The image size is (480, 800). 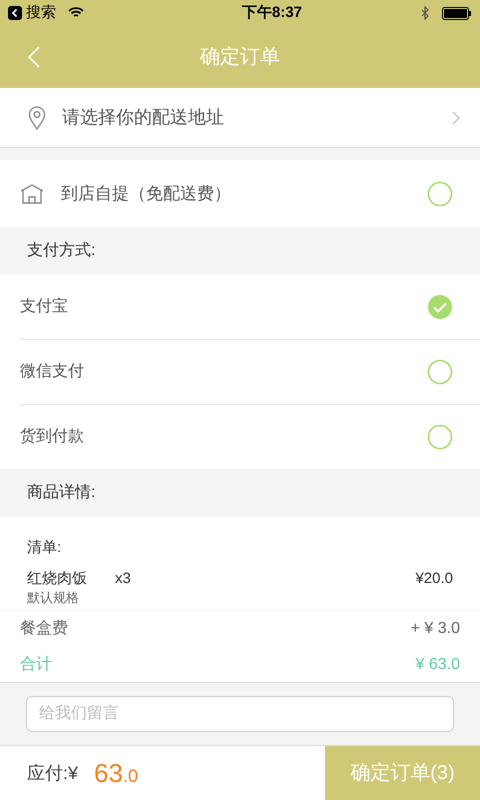 What do you see at coordinates (435, 629) in the screenshot?
I see `fee-value: + ¥ 3.0` at bounding box center [435, 629].